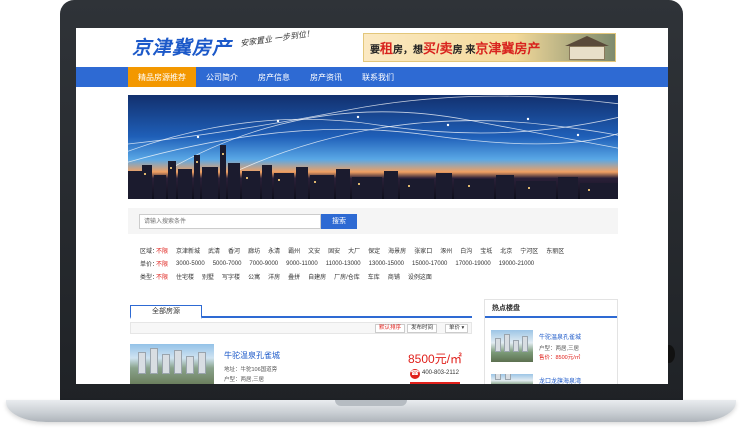  I want to click on header-banner-ad: 要租房，想买/卖房 来京津冀房产, so click(489, 47).